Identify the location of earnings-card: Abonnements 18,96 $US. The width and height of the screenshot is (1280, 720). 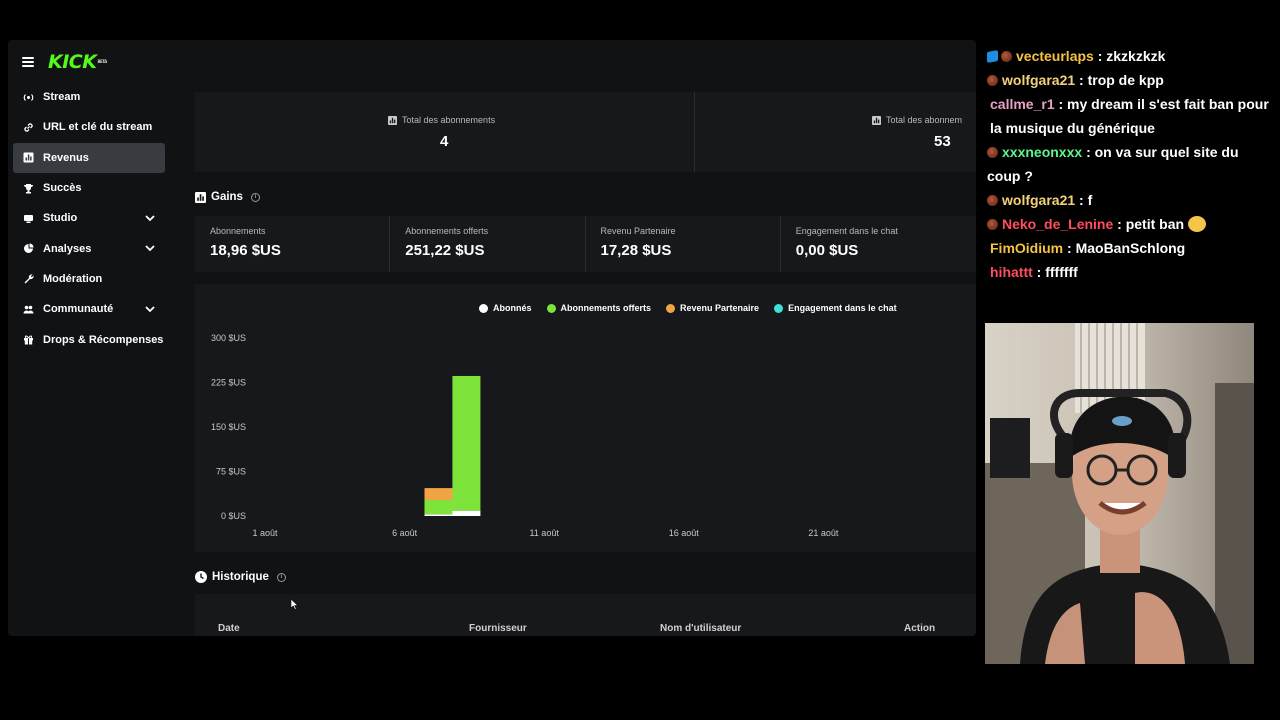
(293, 244).